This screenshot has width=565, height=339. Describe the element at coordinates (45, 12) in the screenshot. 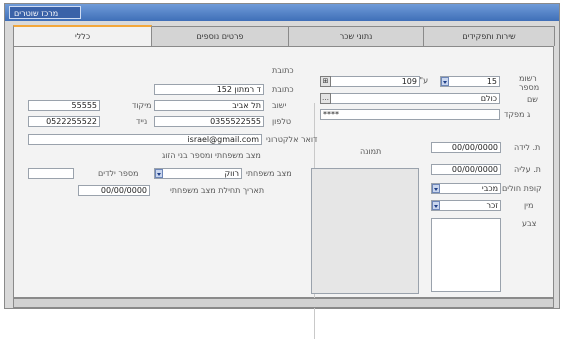

I see `window-title: מרכז שוטרים` at that location.